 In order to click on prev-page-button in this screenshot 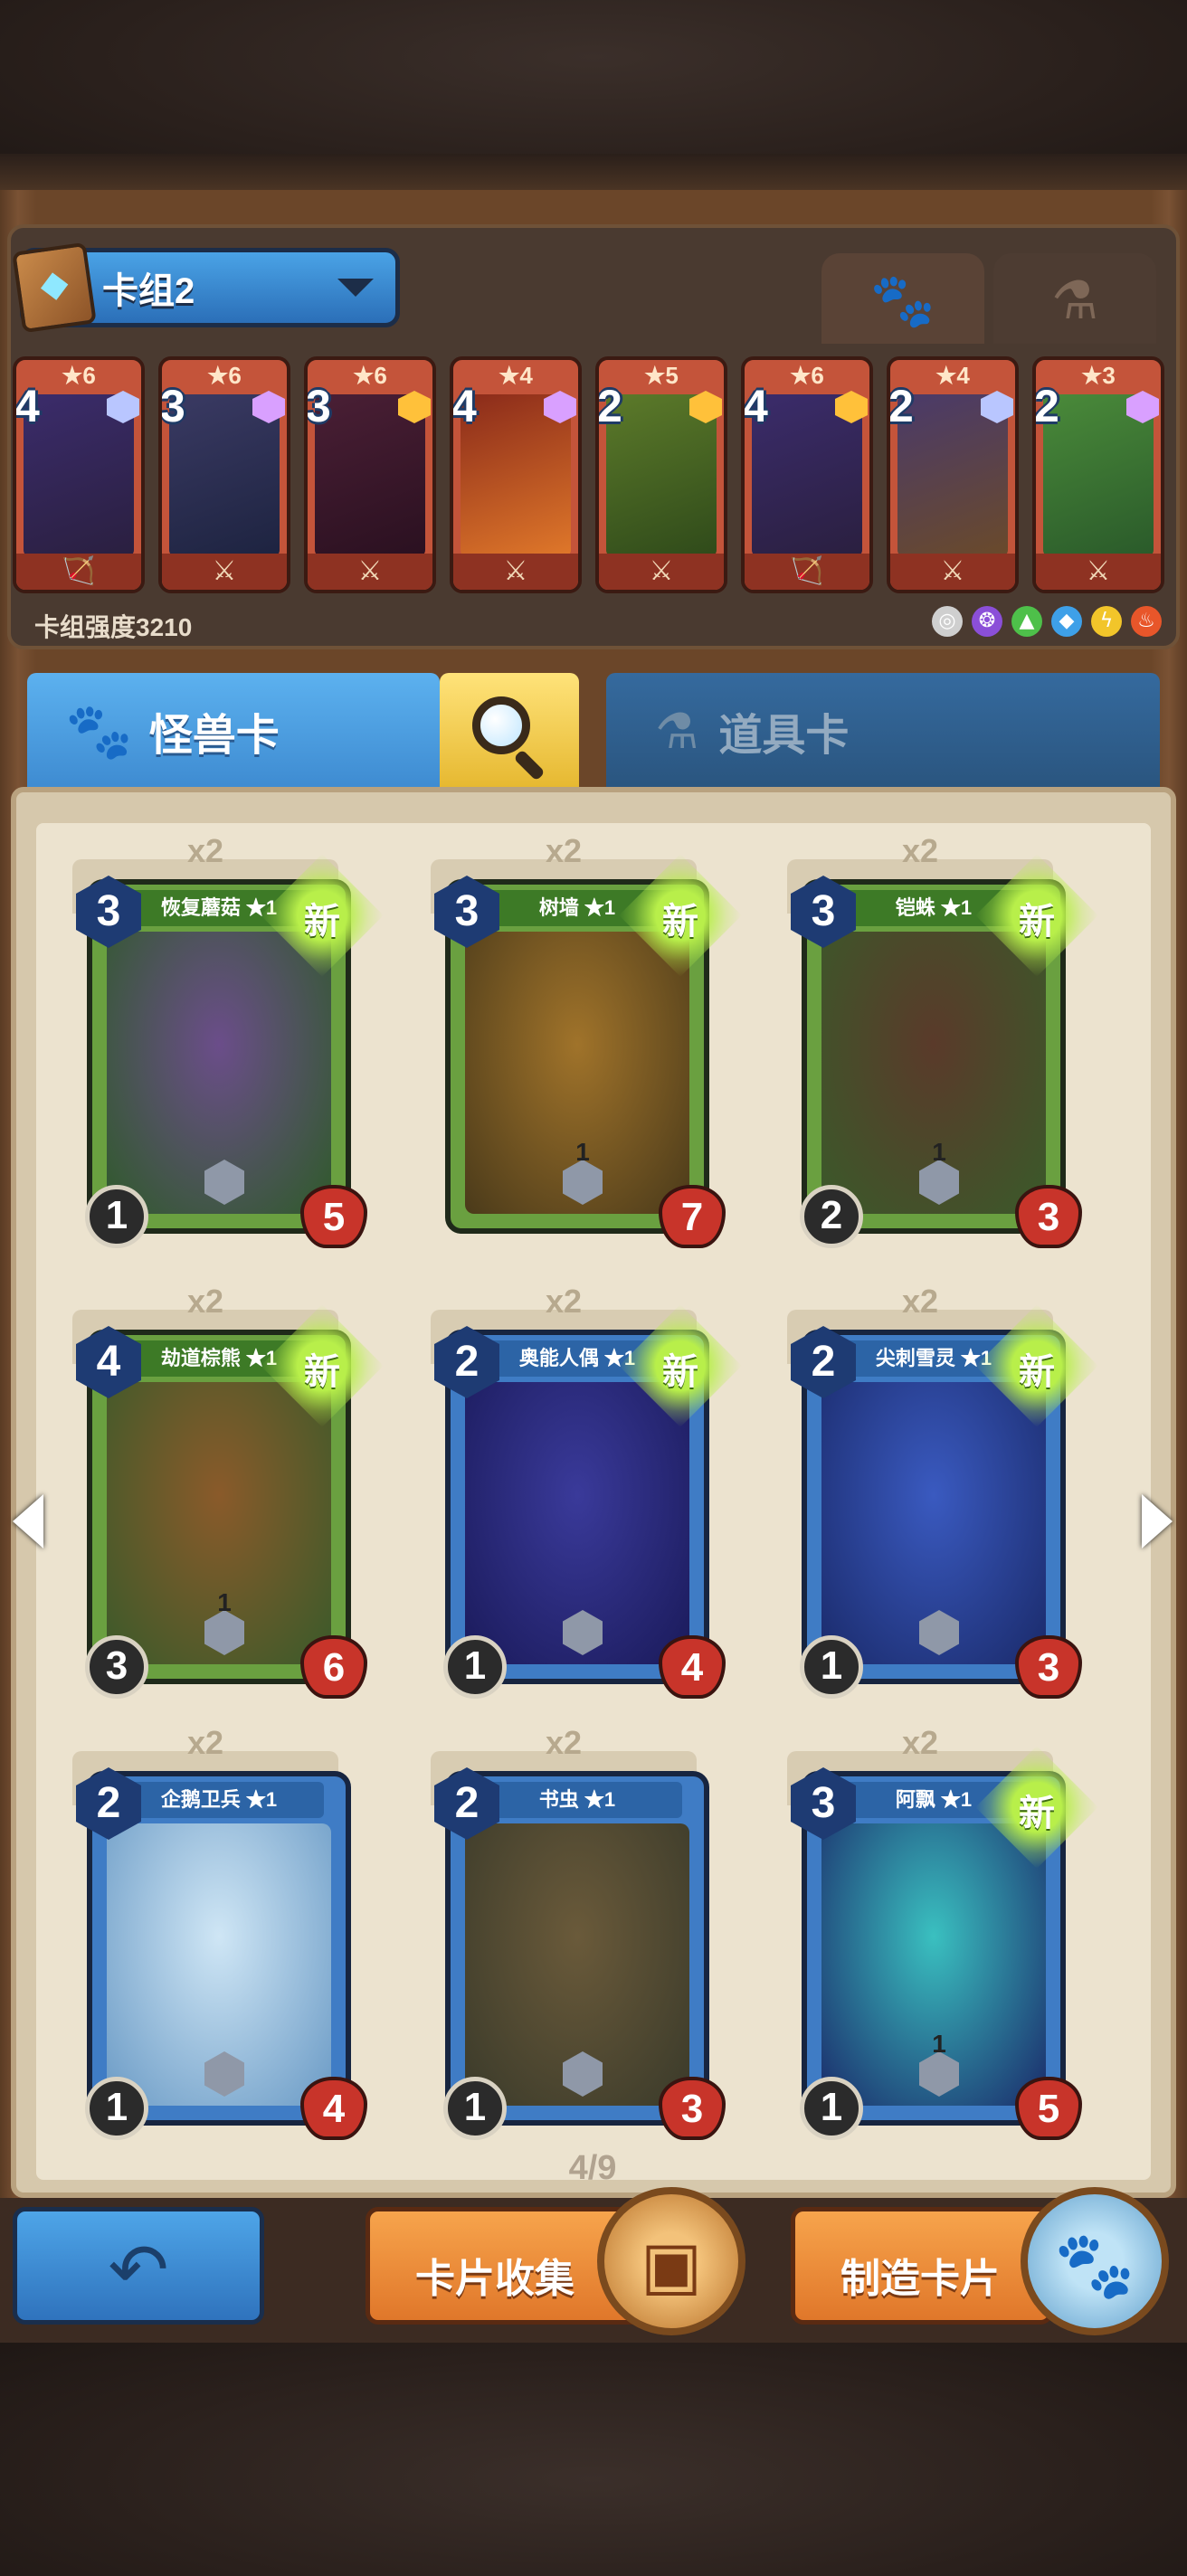, I will do `click(28, 1521)`.